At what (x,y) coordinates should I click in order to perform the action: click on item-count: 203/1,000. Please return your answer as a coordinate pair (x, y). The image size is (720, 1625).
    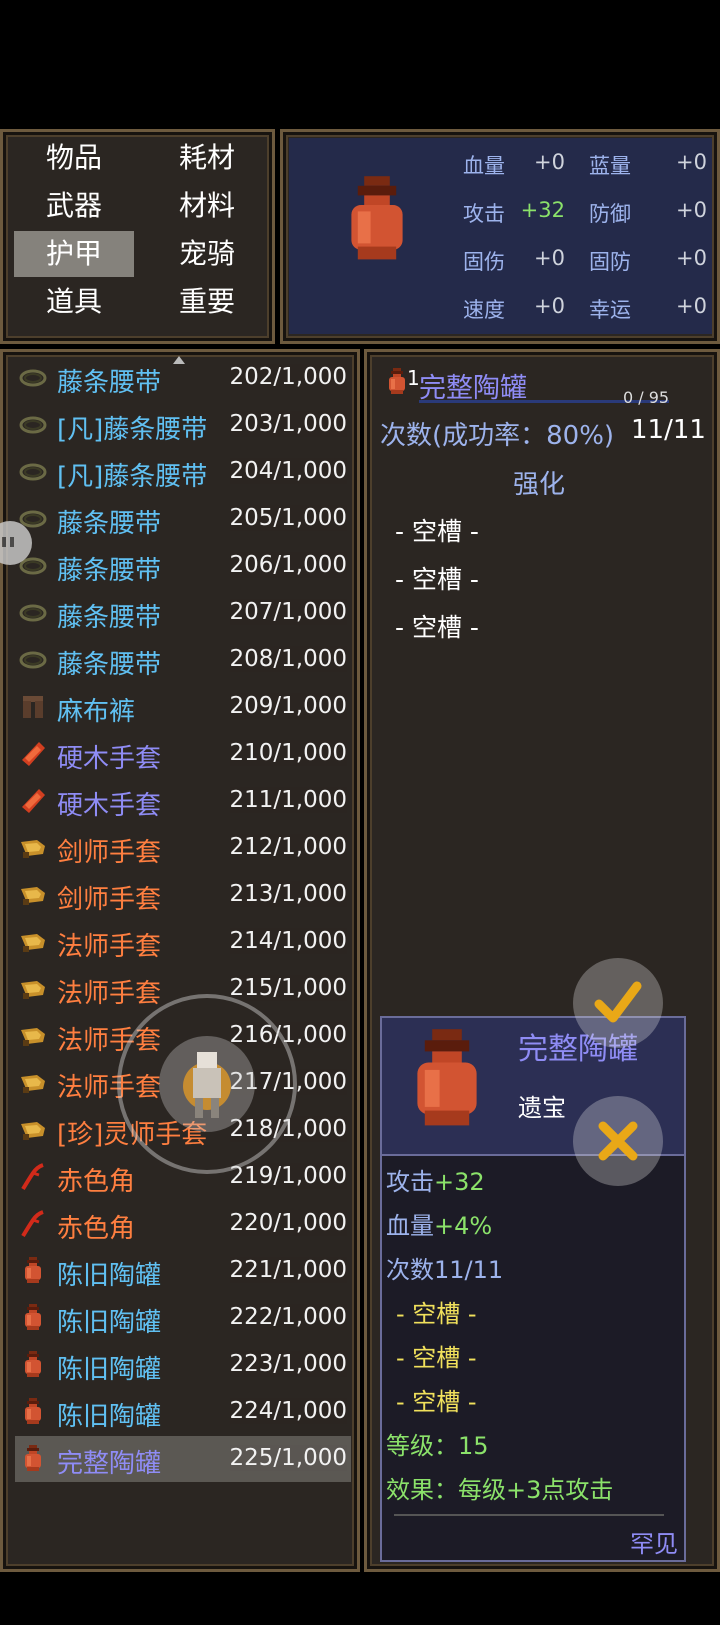
    Looking at the image, I should click on (288, 424).